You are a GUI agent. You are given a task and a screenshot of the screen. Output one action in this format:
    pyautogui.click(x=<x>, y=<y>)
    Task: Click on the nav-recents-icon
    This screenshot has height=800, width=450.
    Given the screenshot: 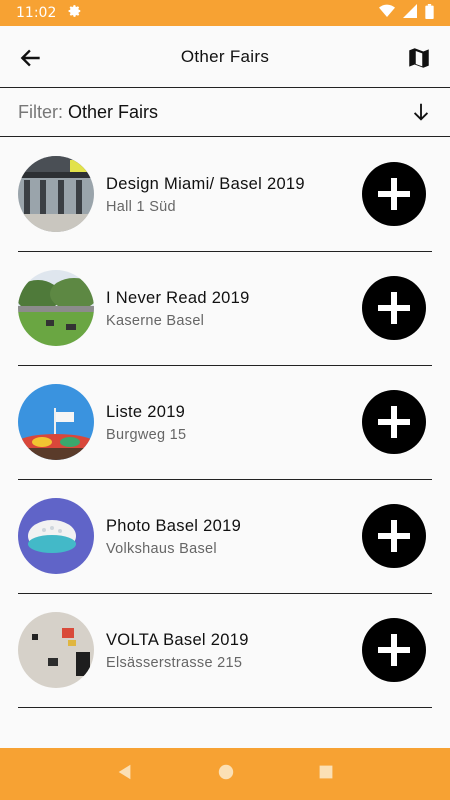 What is the action you would take?
    pyautogui.click(x=326, y=774)
    